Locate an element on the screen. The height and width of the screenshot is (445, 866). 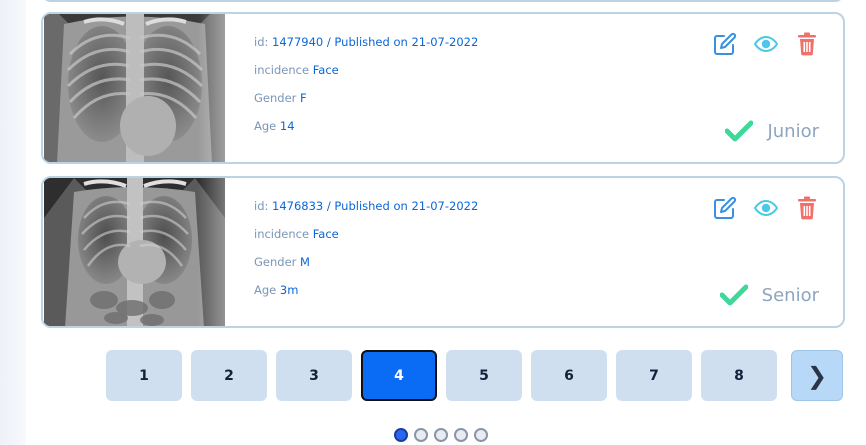
next-page-button: ❯ is located at coordinates (817, 375).